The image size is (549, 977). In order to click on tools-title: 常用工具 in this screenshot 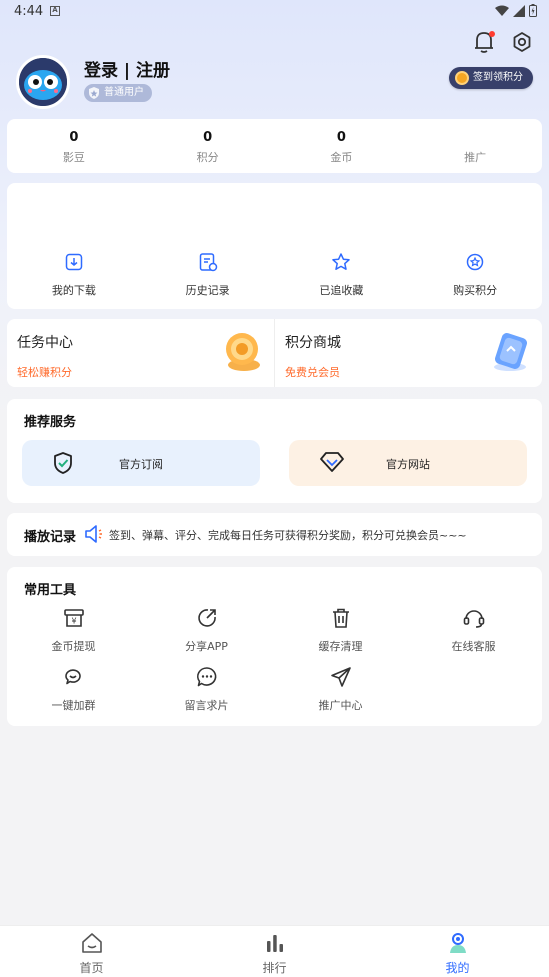, I will do `click(50, 590)`.